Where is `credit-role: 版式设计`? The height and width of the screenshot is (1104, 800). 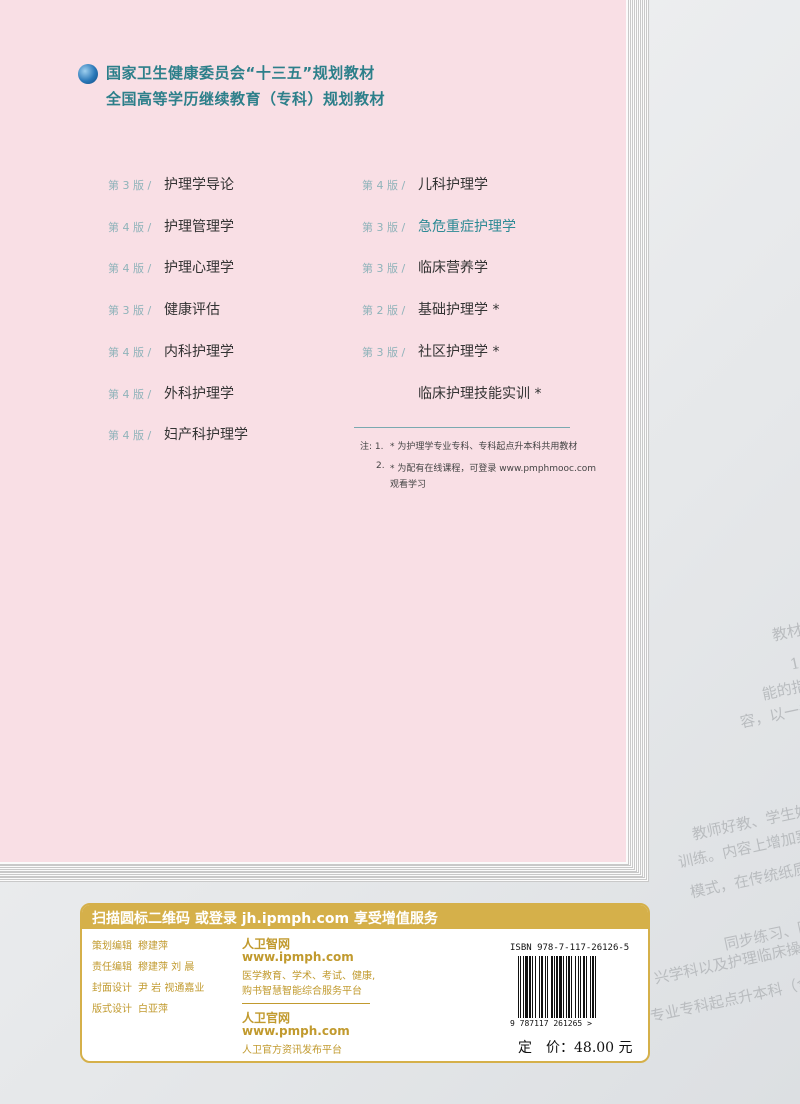
credit-role: 版式设计 is located at coordinates (112, 1009).